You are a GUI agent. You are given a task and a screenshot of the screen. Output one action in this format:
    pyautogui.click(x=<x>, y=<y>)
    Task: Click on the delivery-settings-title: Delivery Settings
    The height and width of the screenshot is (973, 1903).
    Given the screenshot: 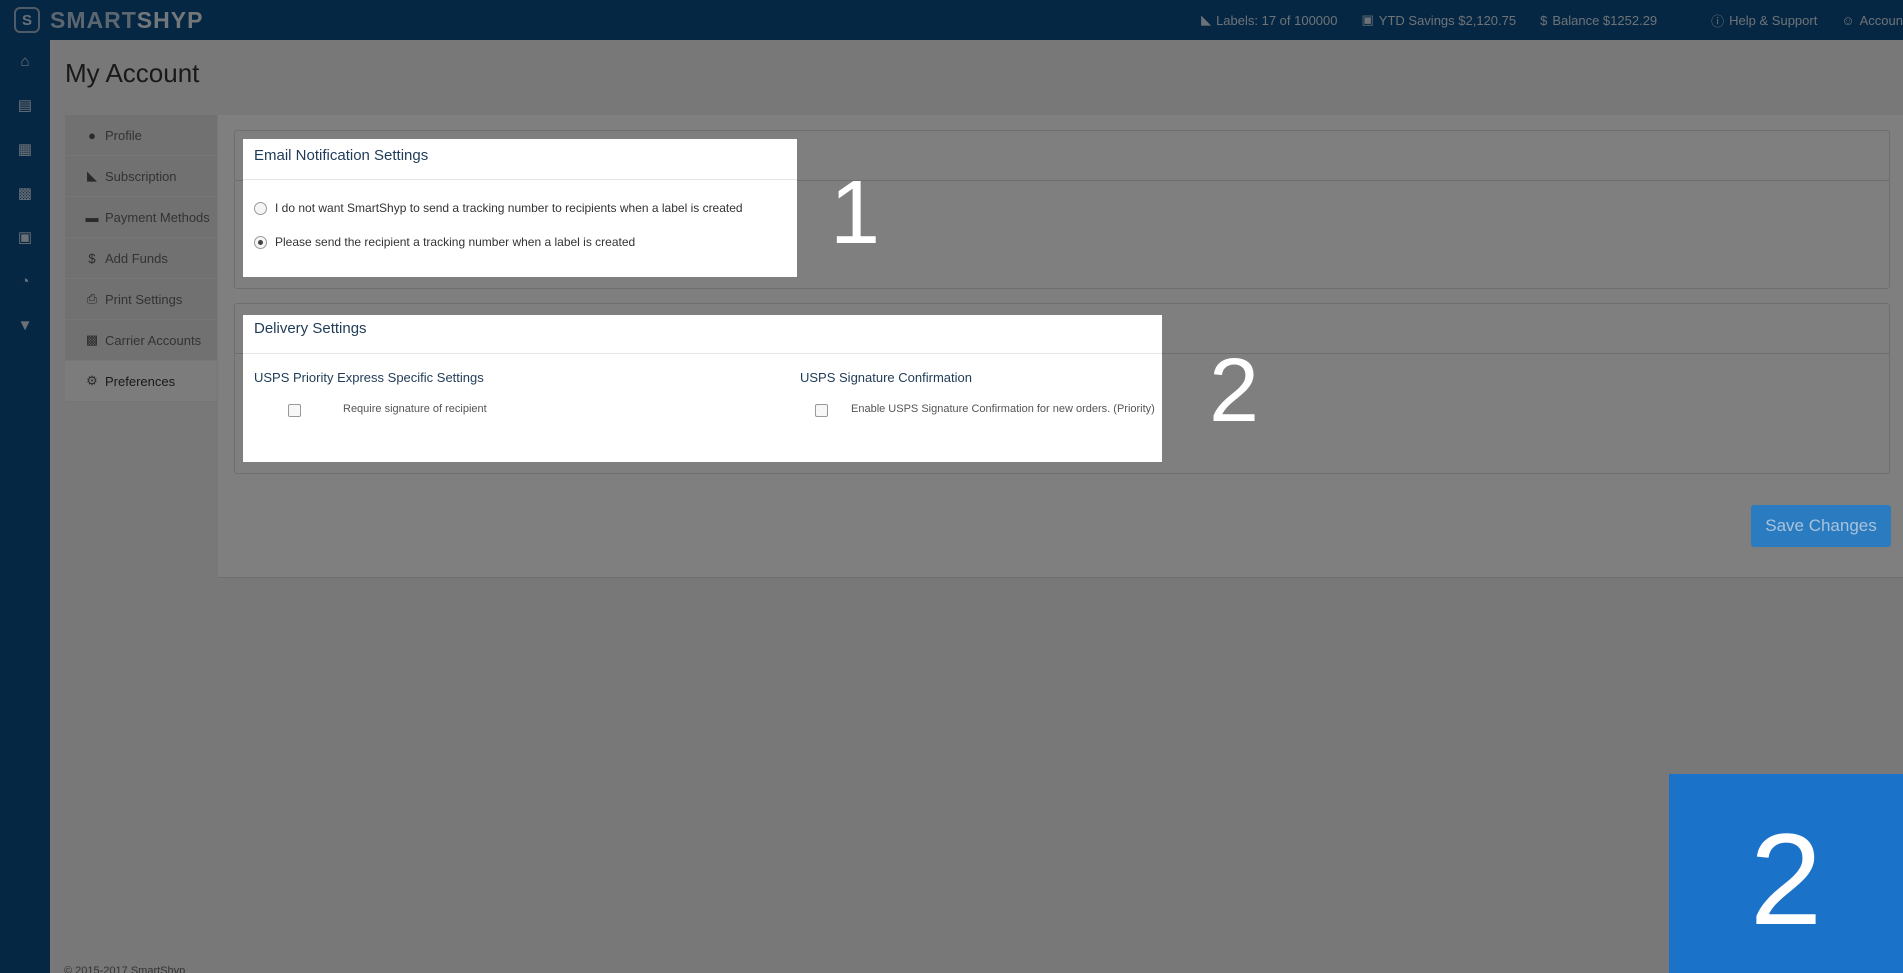 What is the action you would take?
    pyautogui.click(x=310, y=328)
    